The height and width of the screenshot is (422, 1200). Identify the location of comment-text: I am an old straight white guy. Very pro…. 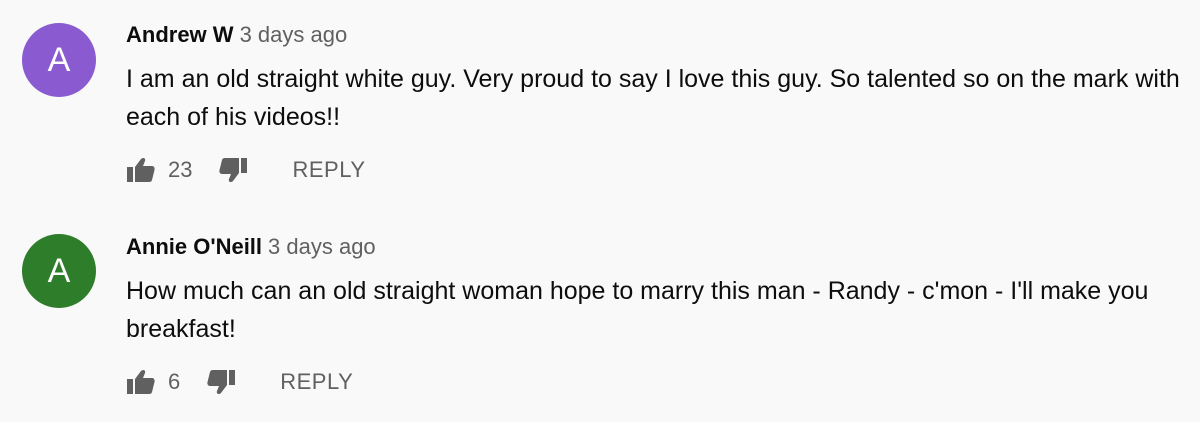
(653, 98).